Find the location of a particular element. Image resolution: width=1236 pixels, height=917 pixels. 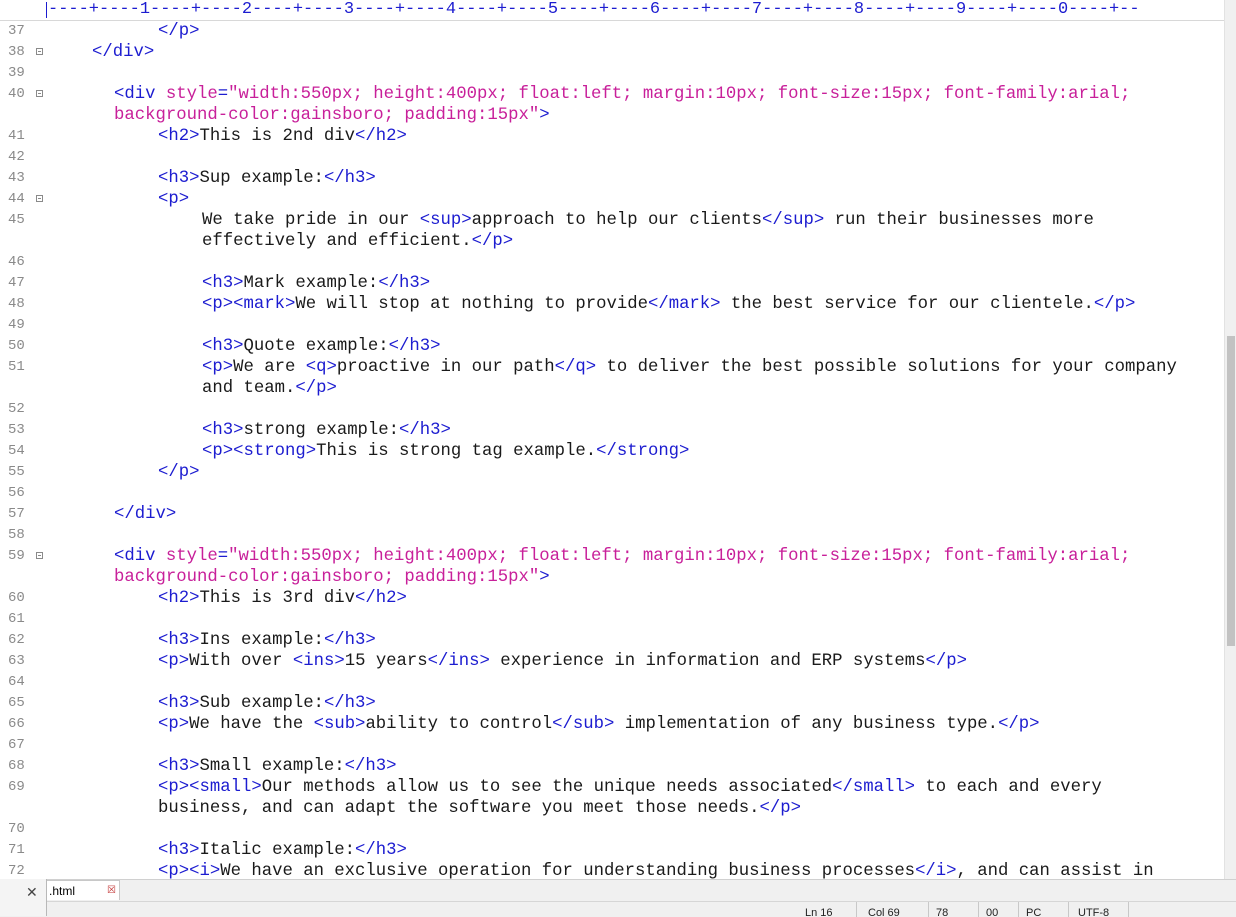

code-text: <h3>Mark example:</h3> is located at coordinates (316, 283).